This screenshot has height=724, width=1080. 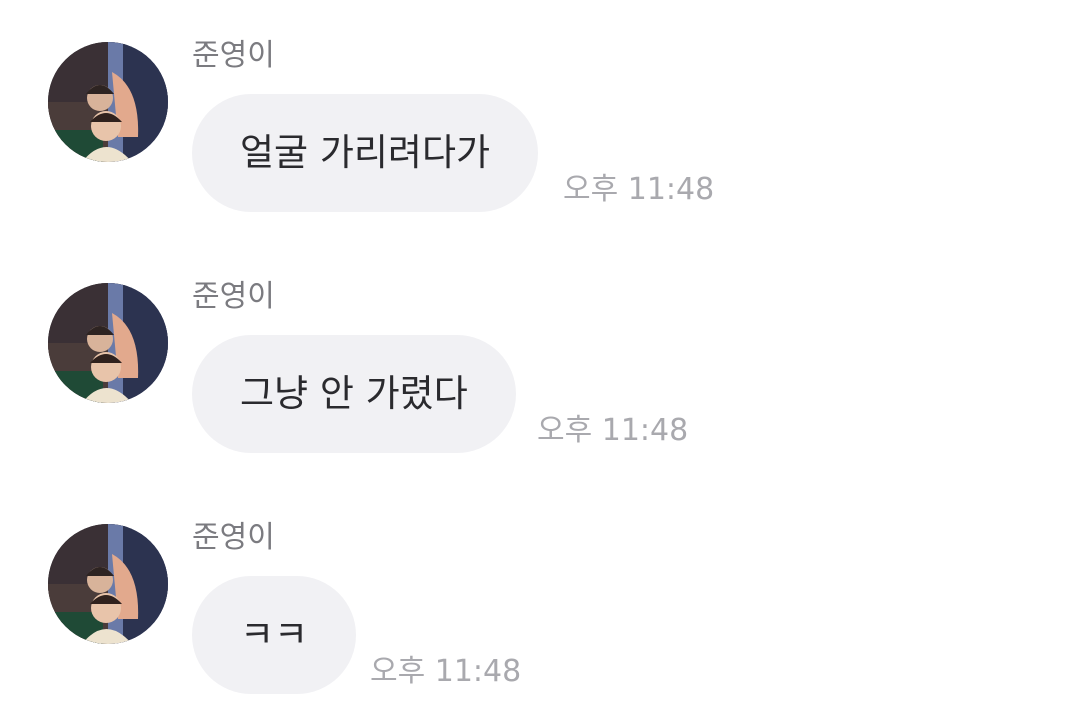 I want to click on message-bubble: 얼굴 가리려다가, so click(x=365, y=153).